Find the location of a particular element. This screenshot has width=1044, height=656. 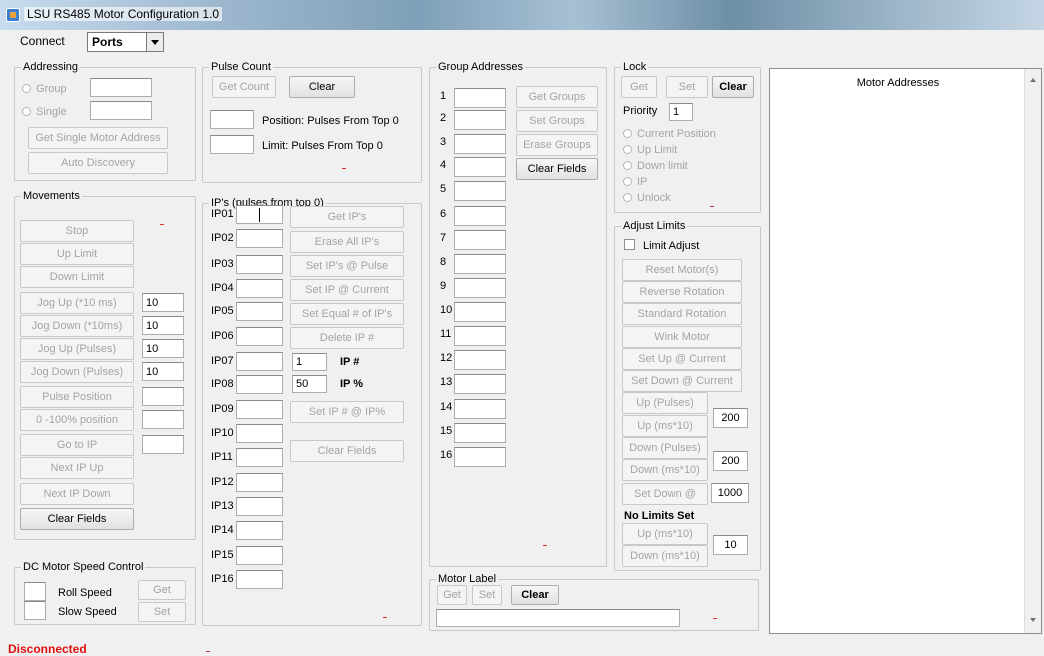

dc-get-button: Get is located at coordinates (162, 590).